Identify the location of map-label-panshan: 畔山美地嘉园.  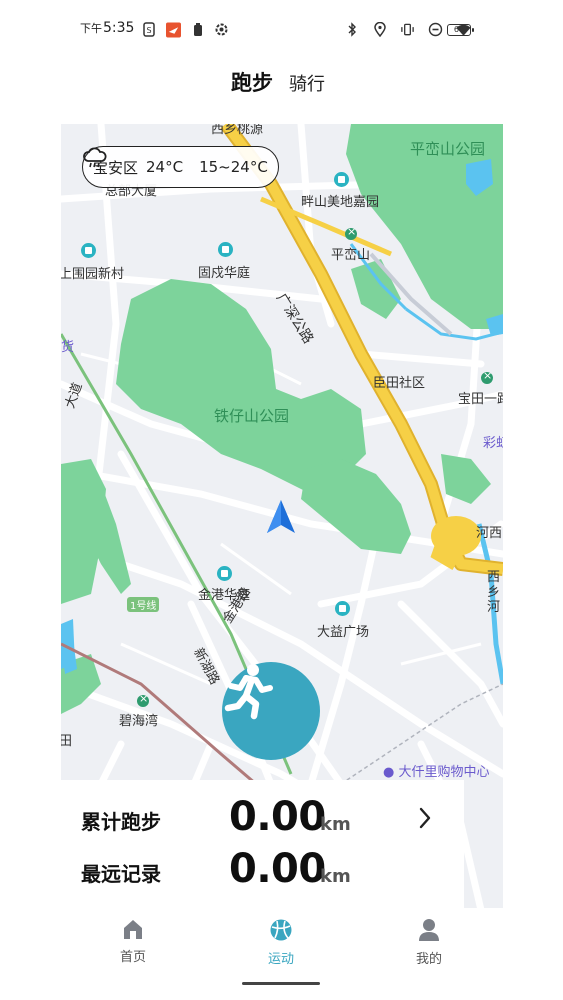
(340, 202).